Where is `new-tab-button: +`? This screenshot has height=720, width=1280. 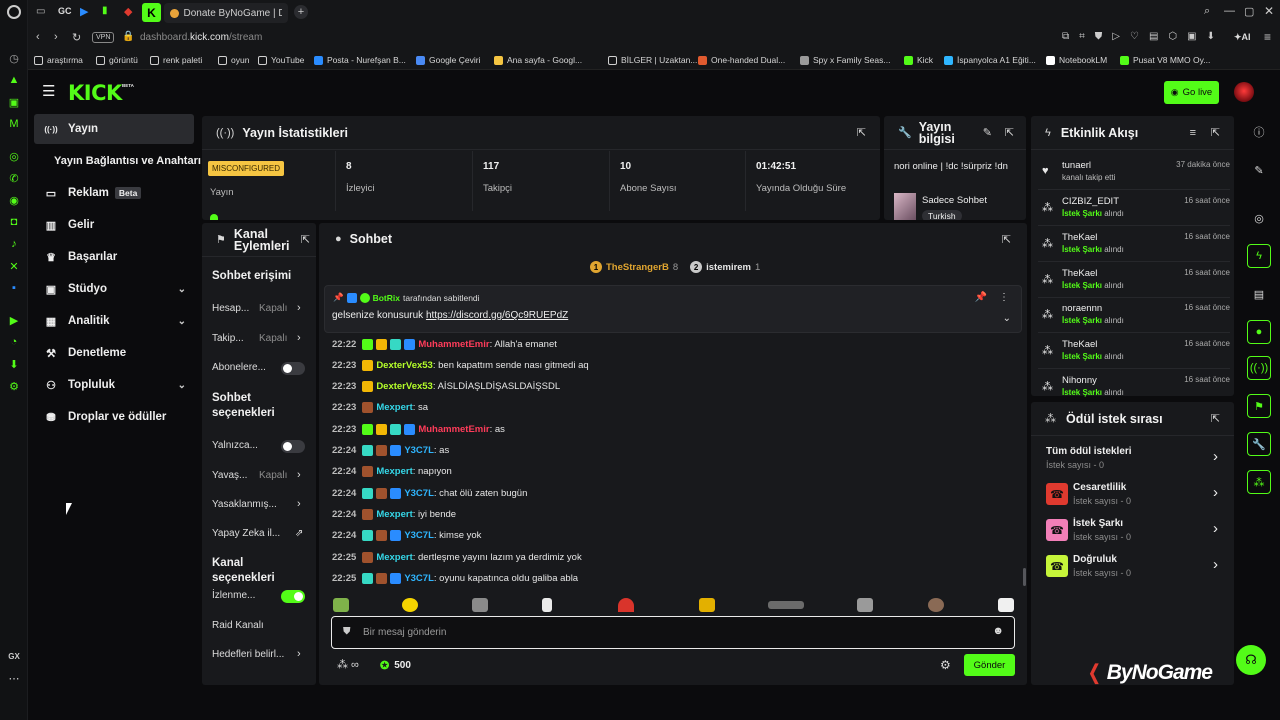 new-tab-button: + is located at coordinates (301, 12).